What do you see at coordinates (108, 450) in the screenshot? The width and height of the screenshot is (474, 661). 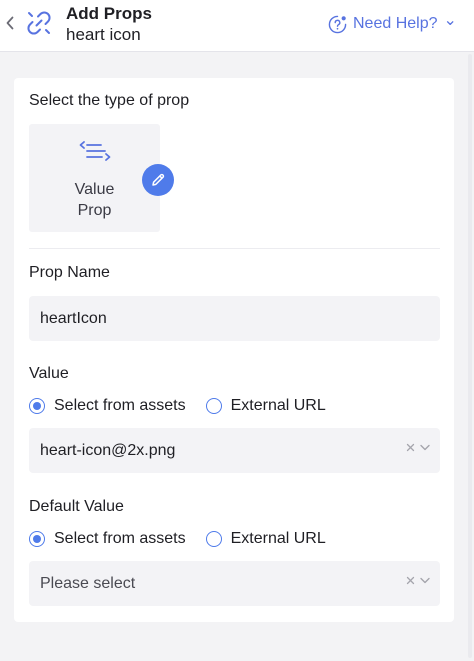 I see `value-asset-selected: heart-icon@2x.png` at bounding box center [108, 450].